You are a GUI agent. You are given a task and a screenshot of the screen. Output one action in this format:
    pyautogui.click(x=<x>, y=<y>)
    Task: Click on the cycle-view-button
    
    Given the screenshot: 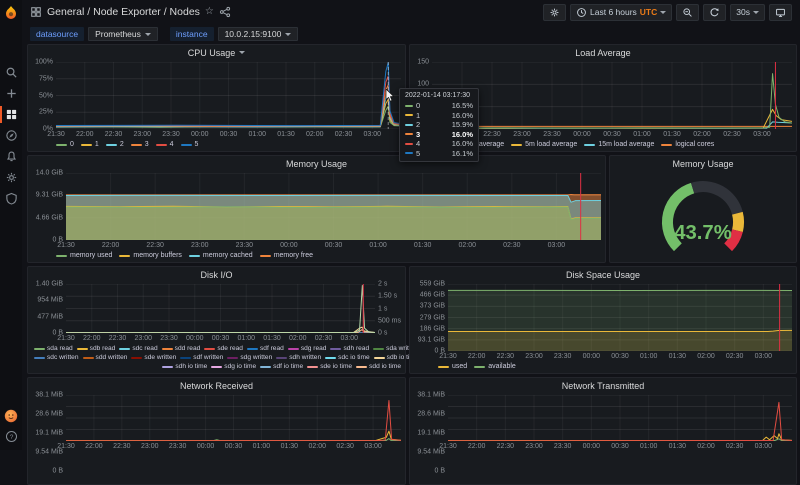 What is the action you would take?
    pyautogui.click(x=780, y=12)
    